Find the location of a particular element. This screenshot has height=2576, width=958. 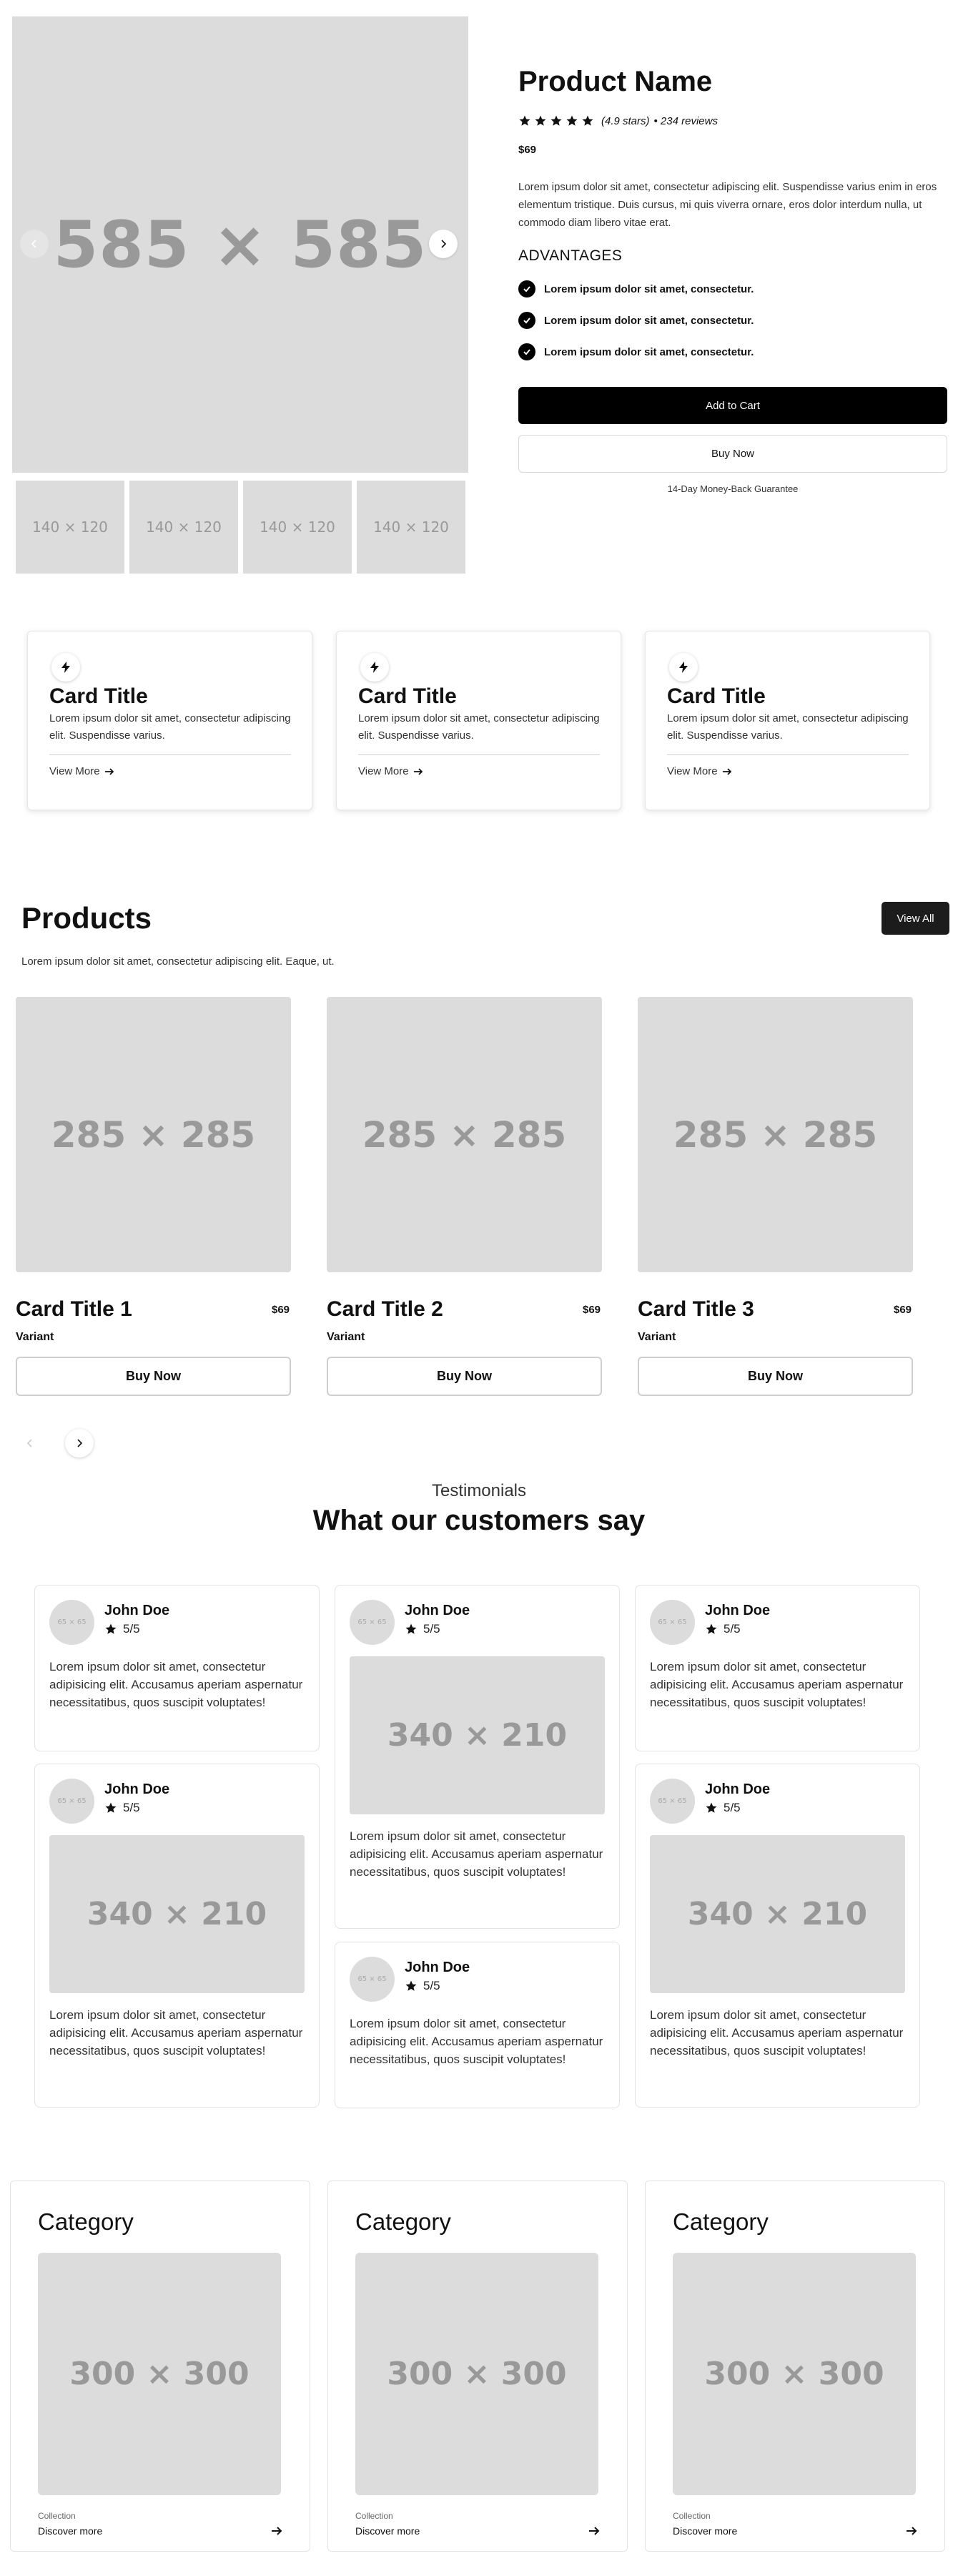

add-to-cart-button: Add to Cart is located at coordinates (732, 406).